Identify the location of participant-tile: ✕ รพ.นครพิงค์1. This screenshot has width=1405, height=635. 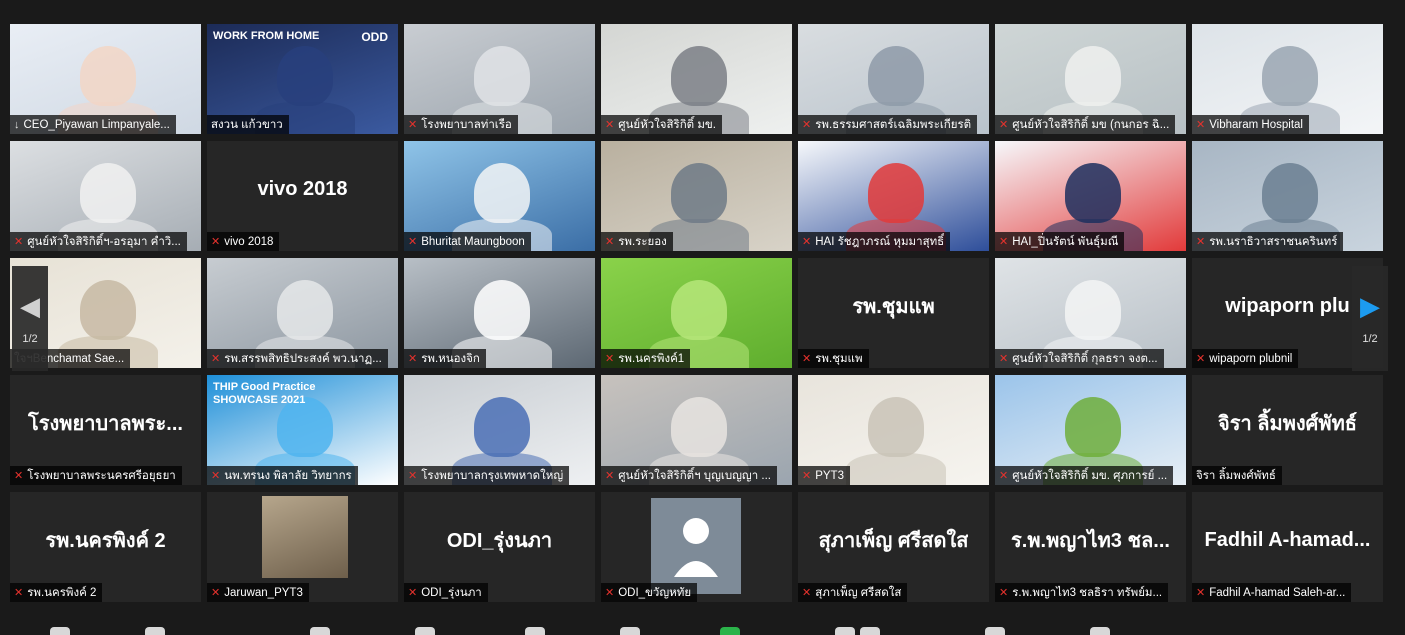
(696, 313).